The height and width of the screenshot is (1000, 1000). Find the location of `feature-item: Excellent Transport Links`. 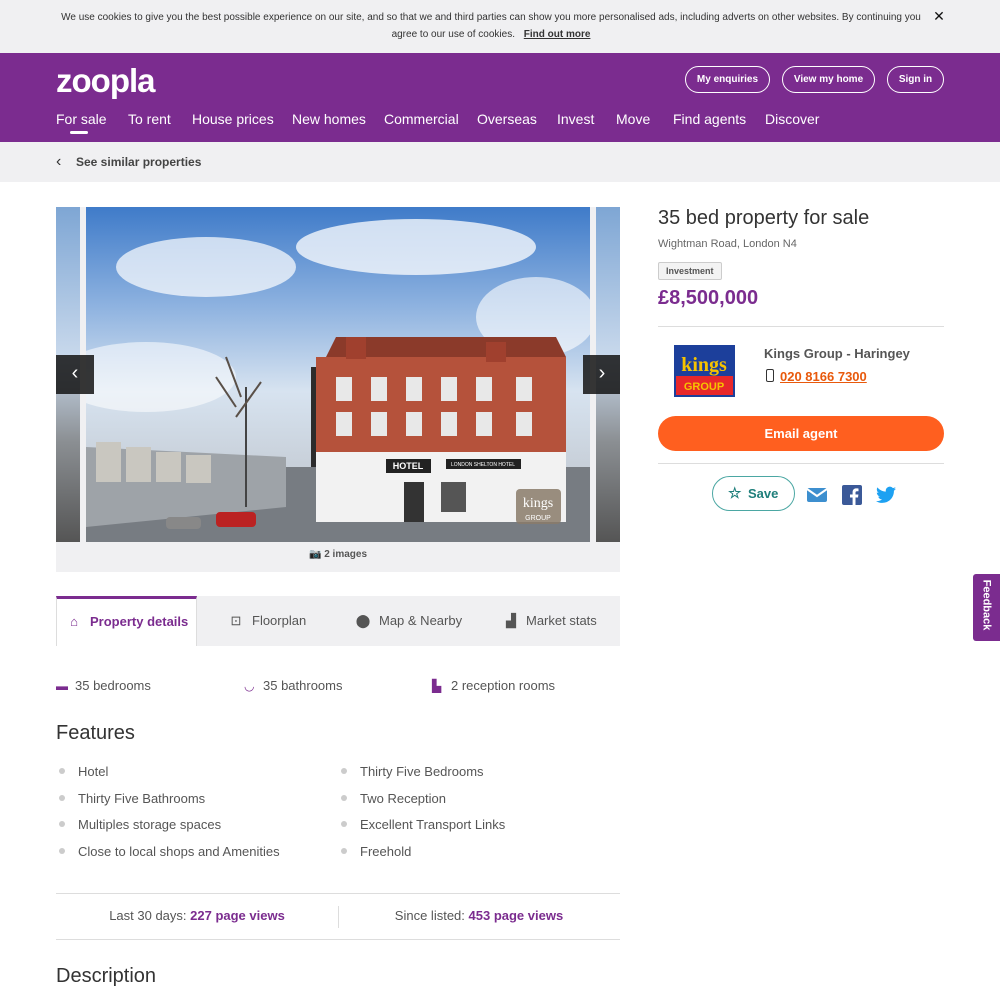

feature-item: Excellent Transport Links is located at coordinates (433, 824).